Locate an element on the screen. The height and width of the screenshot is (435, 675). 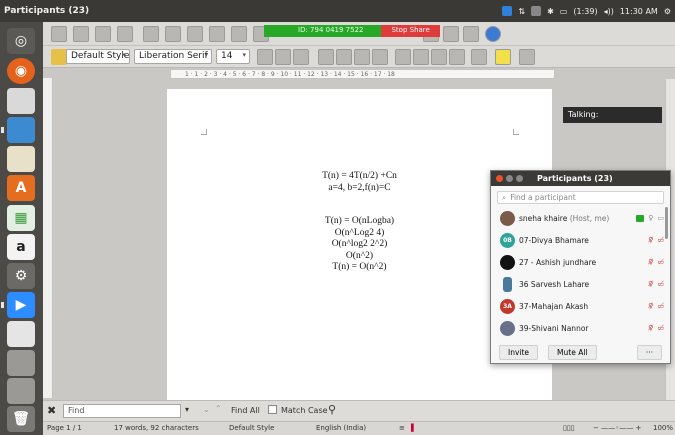
participant-row: sneha khaire (Host, me) ♀ ▭ is located at coordinates (580, 218).